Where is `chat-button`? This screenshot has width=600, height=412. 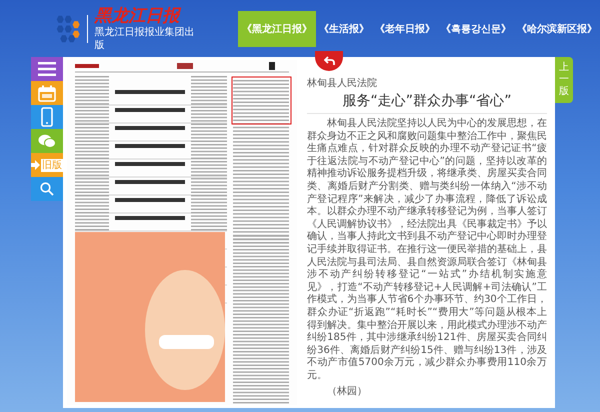
chat-button is located at coordinates (47, 141).